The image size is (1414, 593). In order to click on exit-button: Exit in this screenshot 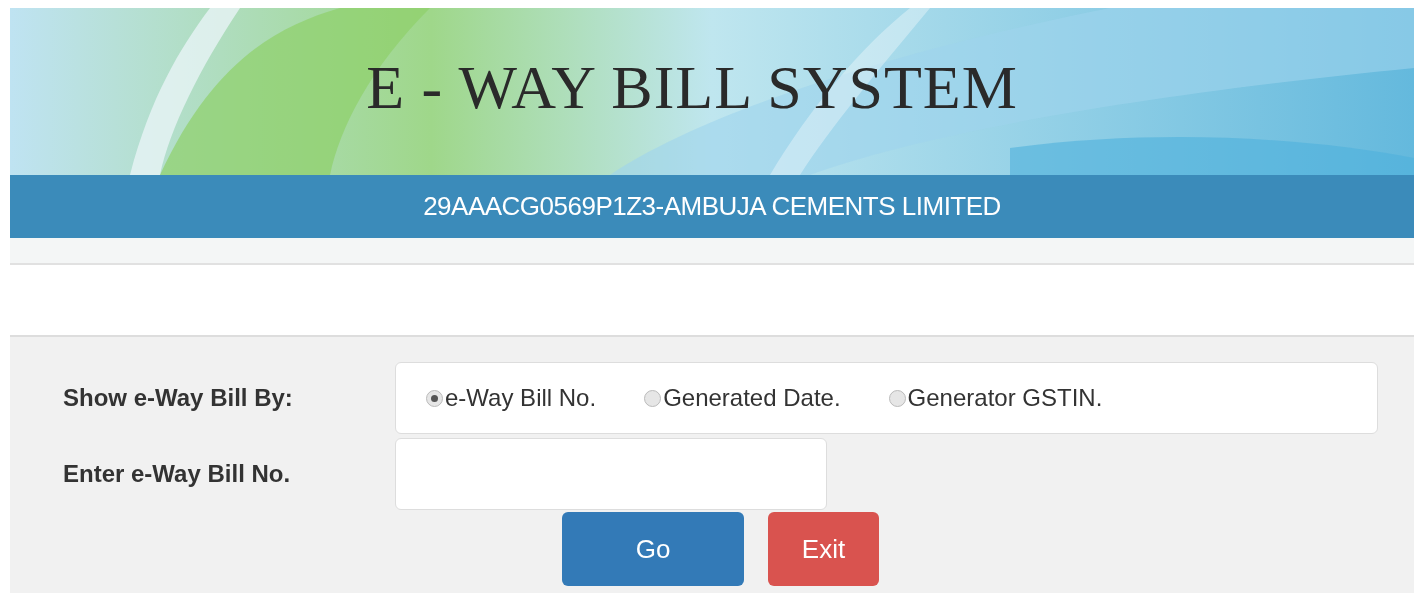, I will do `click(823, 549)`.